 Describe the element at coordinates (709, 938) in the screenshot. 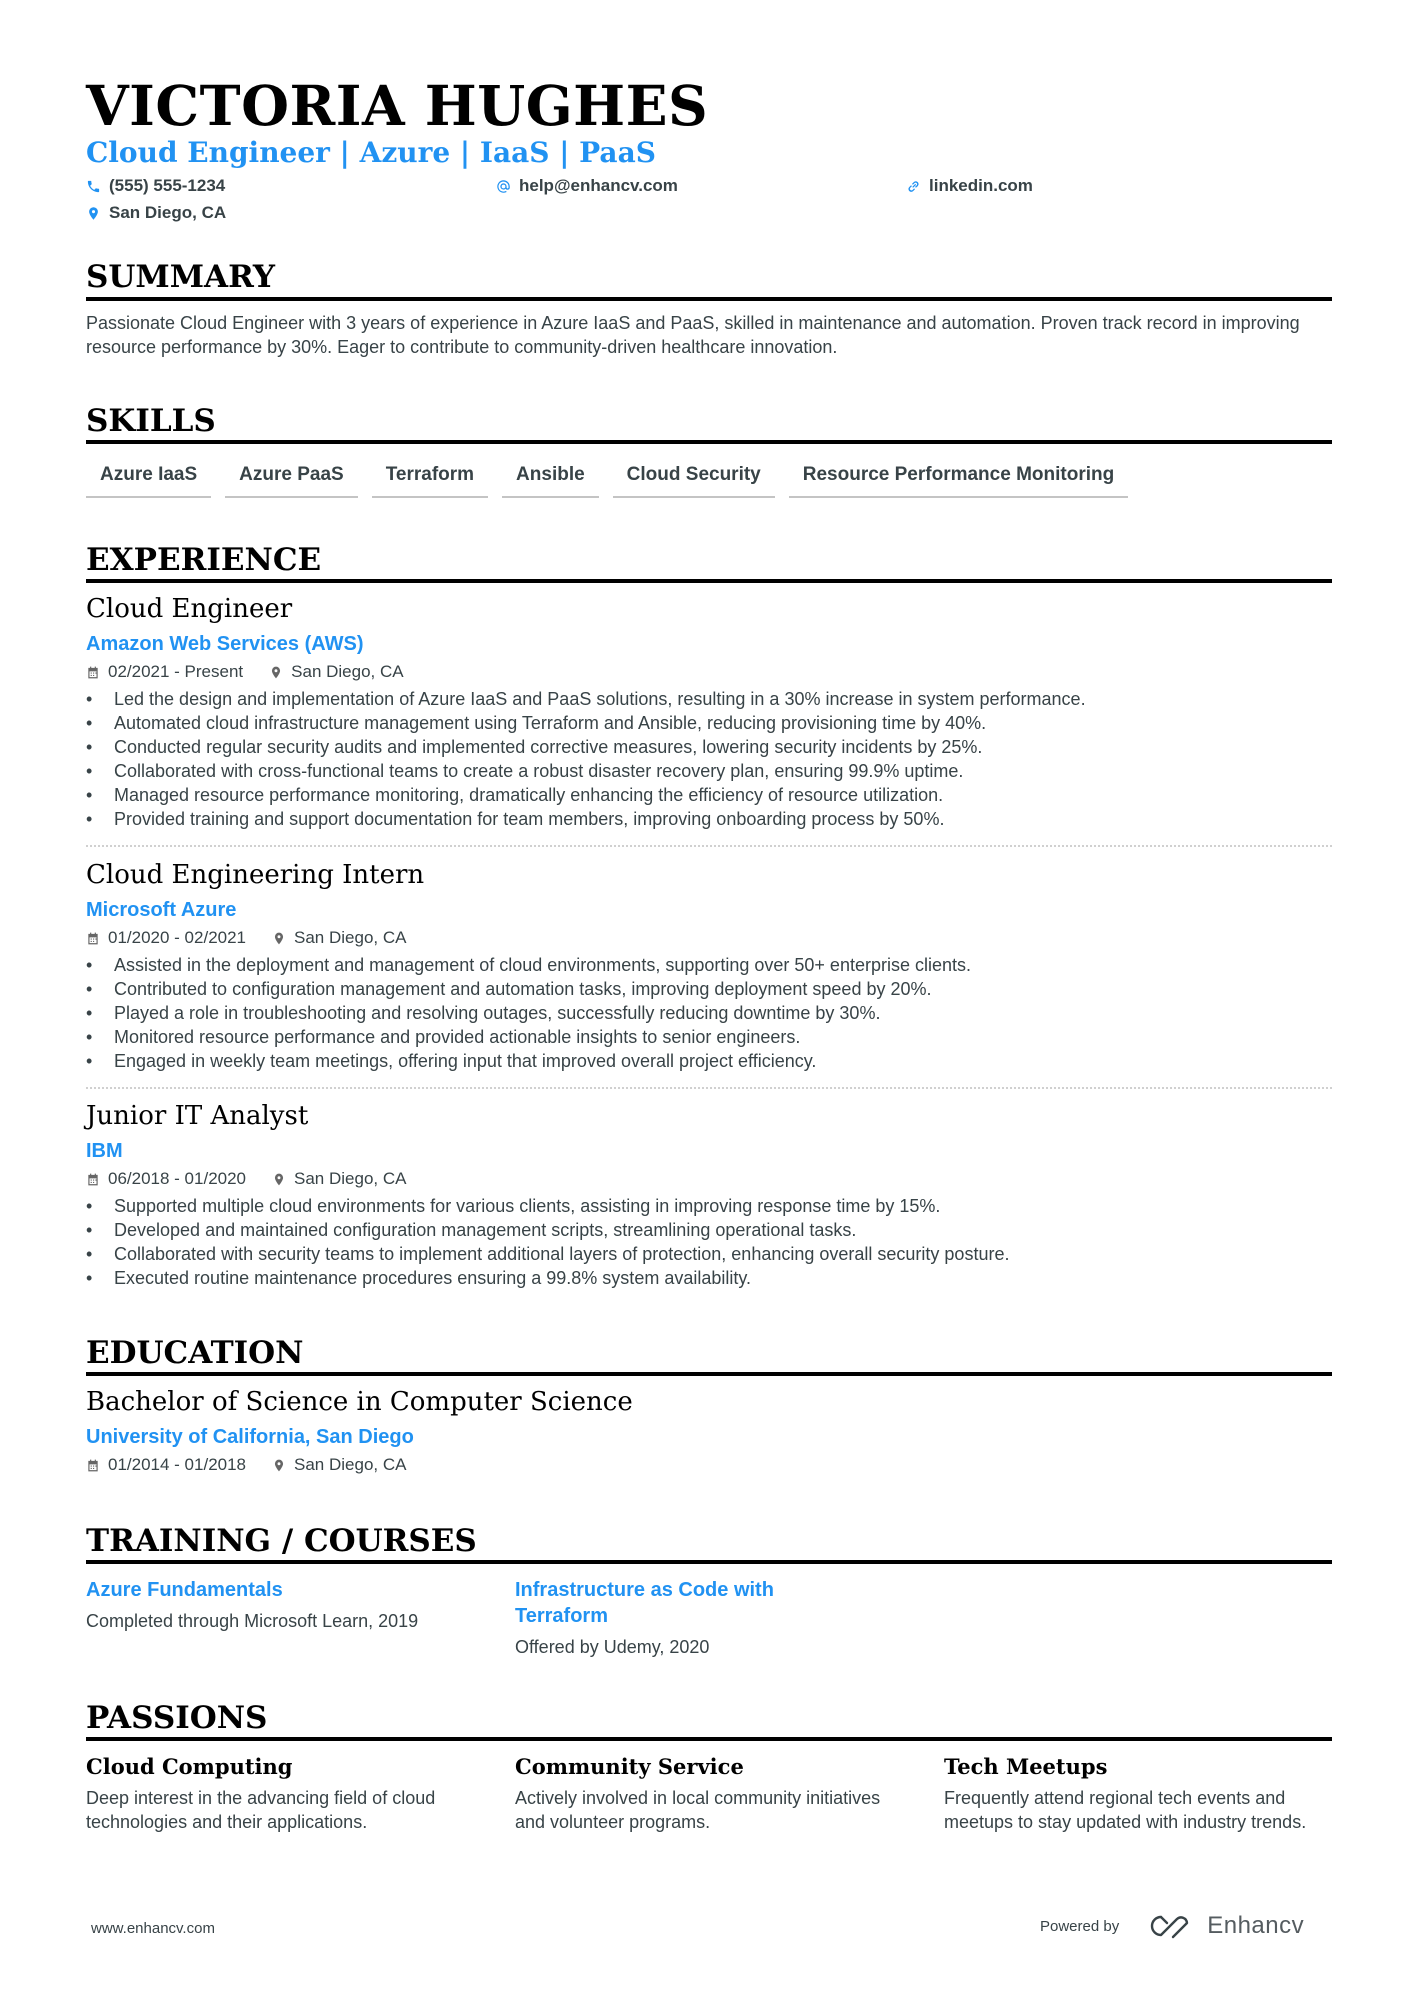

I see `job-meta: 01/2020 - 02/2021 San Diego, CA` at that location.